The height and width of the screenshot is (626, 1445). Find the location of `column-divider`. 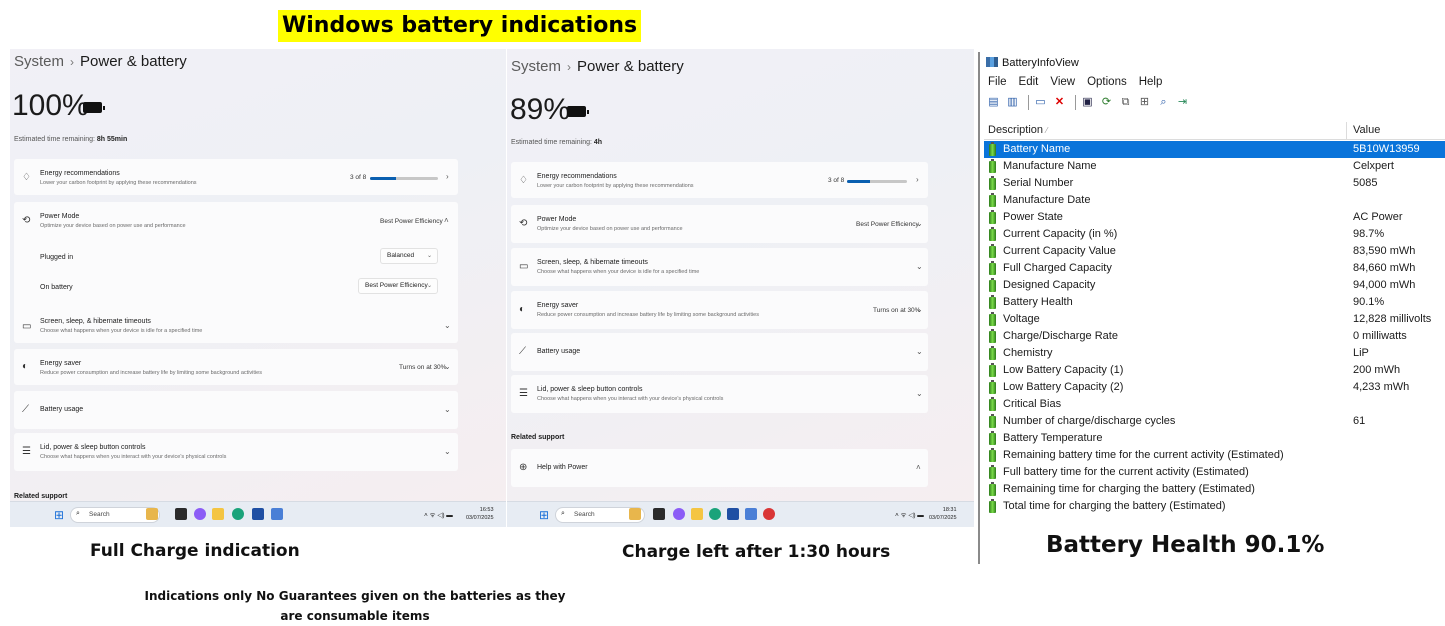

column-divider is located at coordinates (1346, 131).